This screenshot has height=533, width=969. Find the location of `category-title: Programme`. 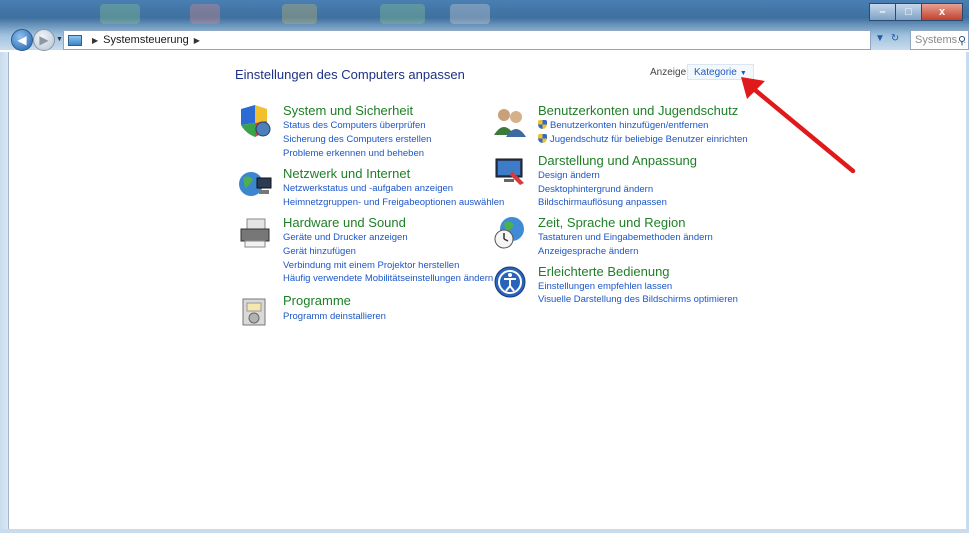

category-title: Programme is located at coordinates (317, 300).